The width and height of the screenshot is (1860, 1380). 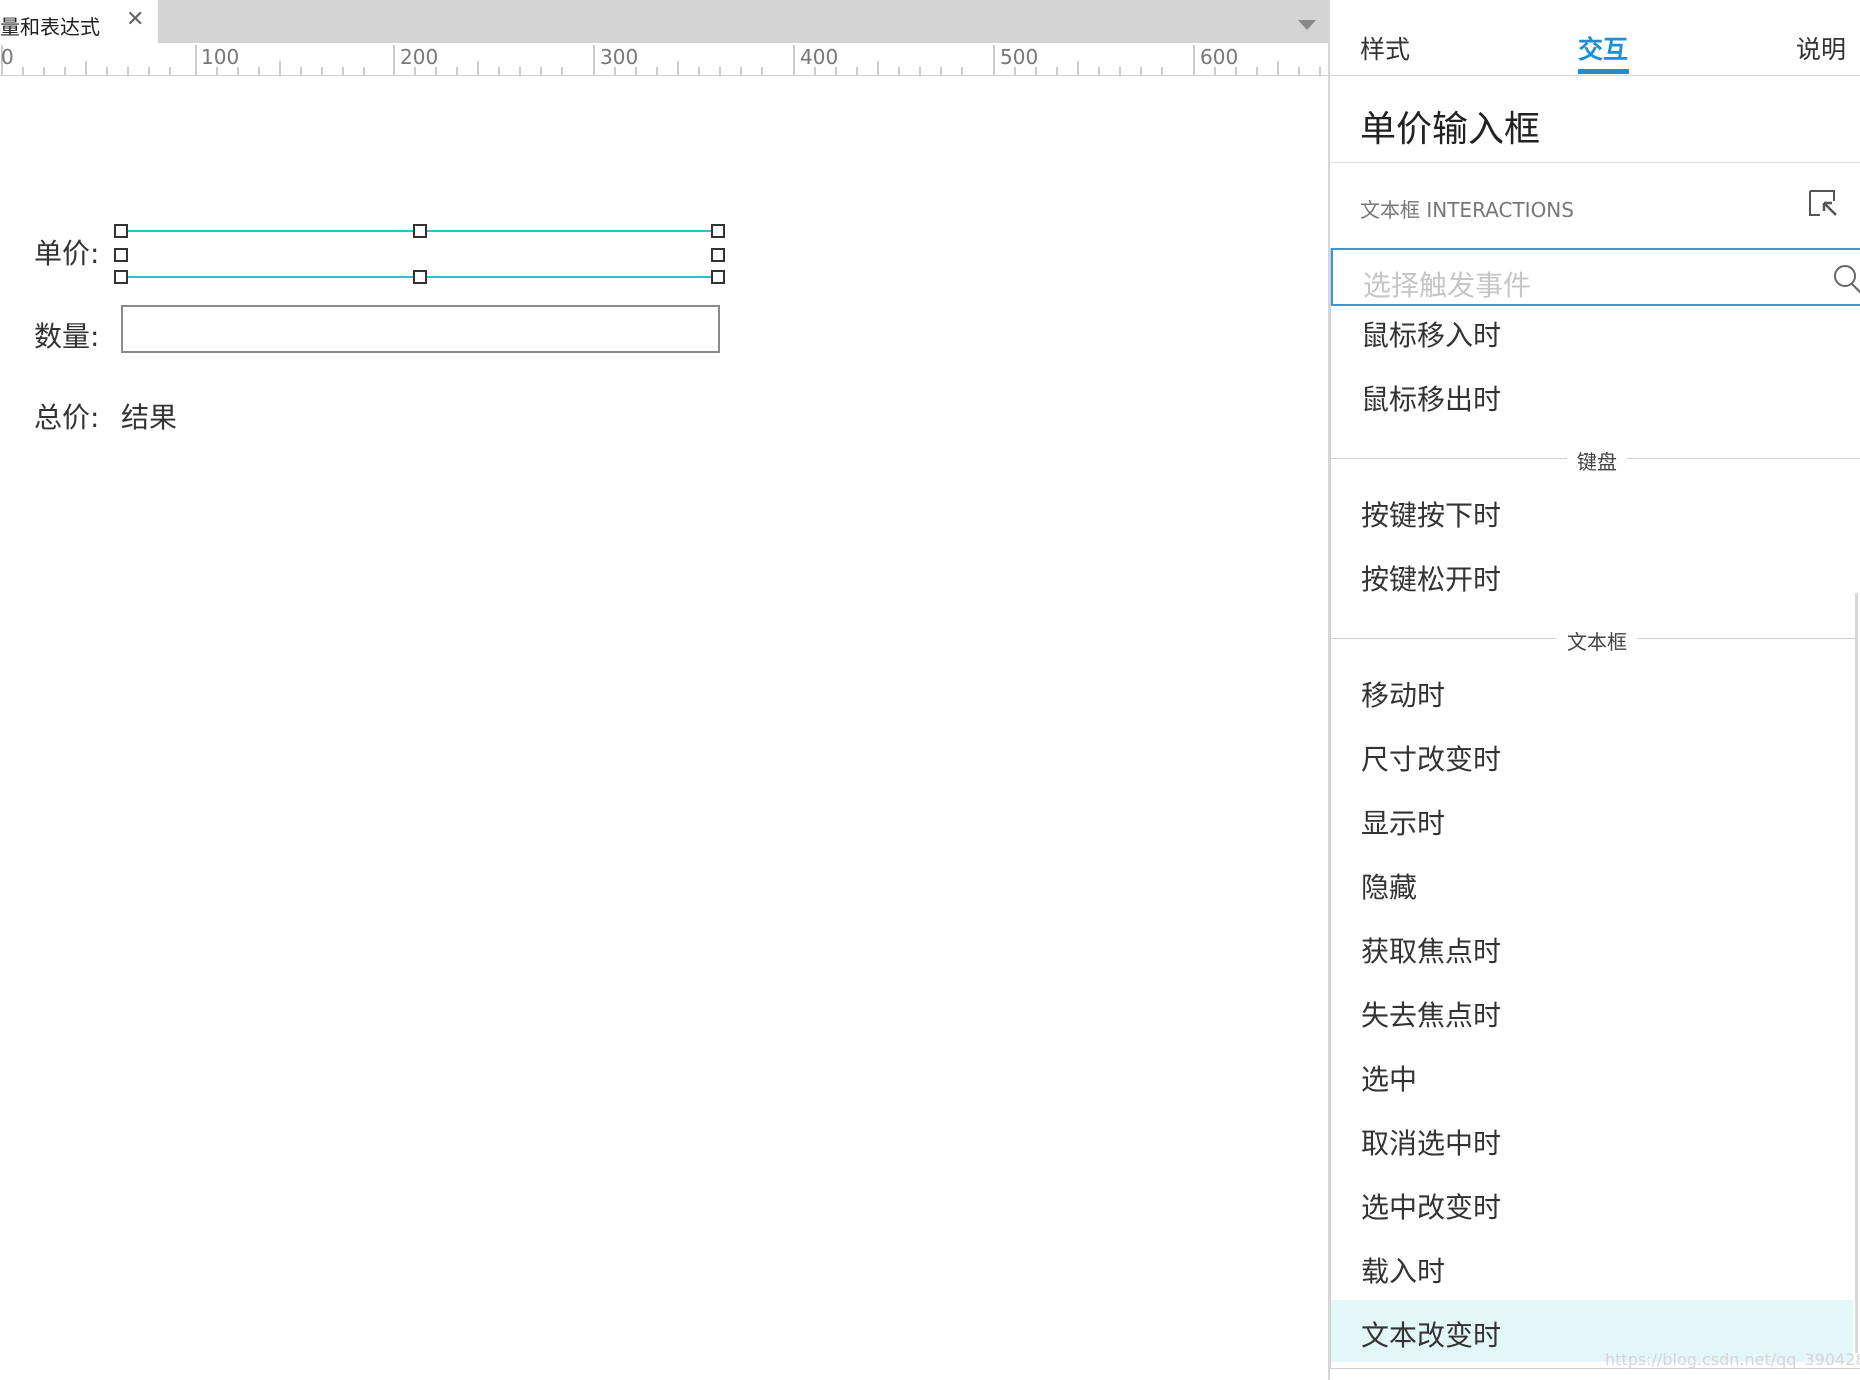 I want to click on event-blur: 失去焦点时, so click(x=1431, y=1014).